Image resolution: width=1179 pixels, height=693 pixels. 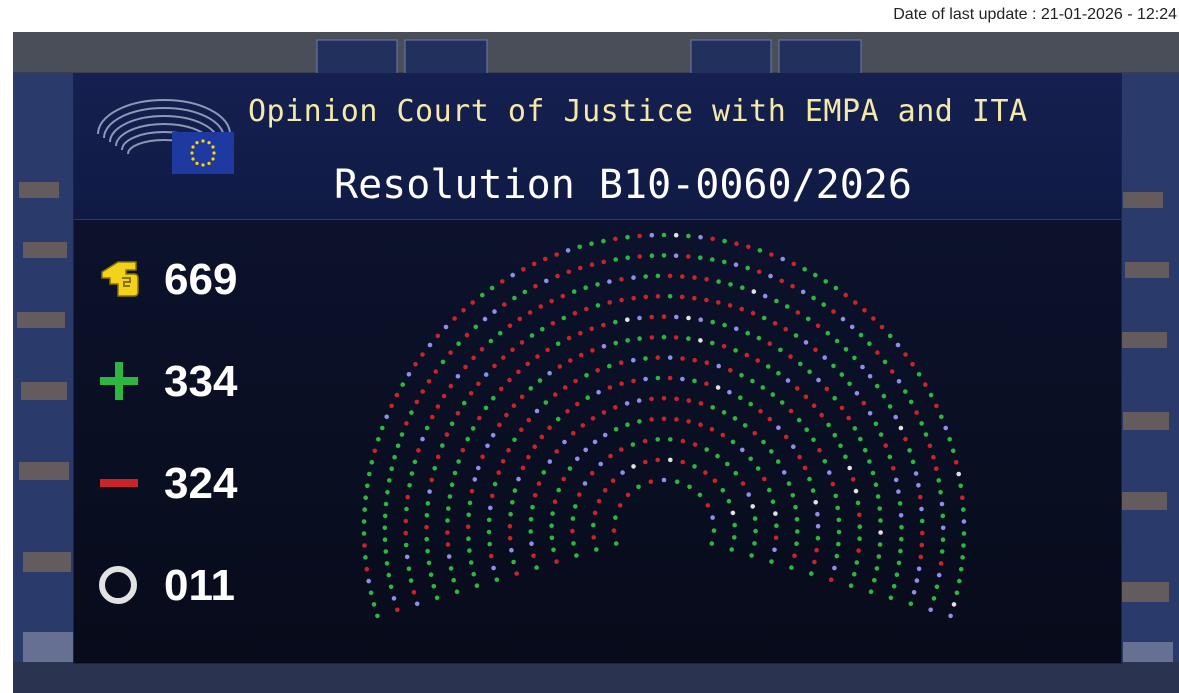 What do you see at coordinates (589, 16) in the screenshot?
I see `update-bar: Date of last update : 21-01-2026 - 12:24` at bounding box center [589, 16].